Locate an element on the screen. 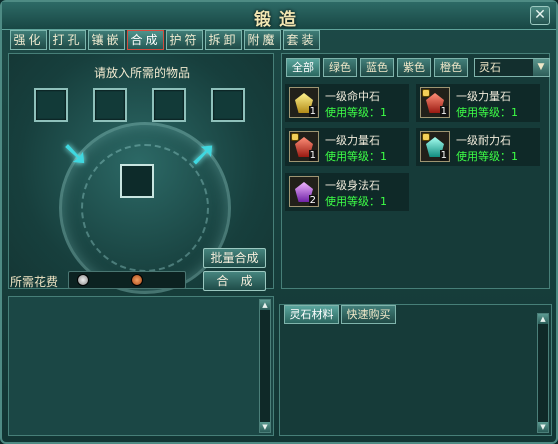  category-select: 灵石 ▼ is located at coordinates (512, 67).